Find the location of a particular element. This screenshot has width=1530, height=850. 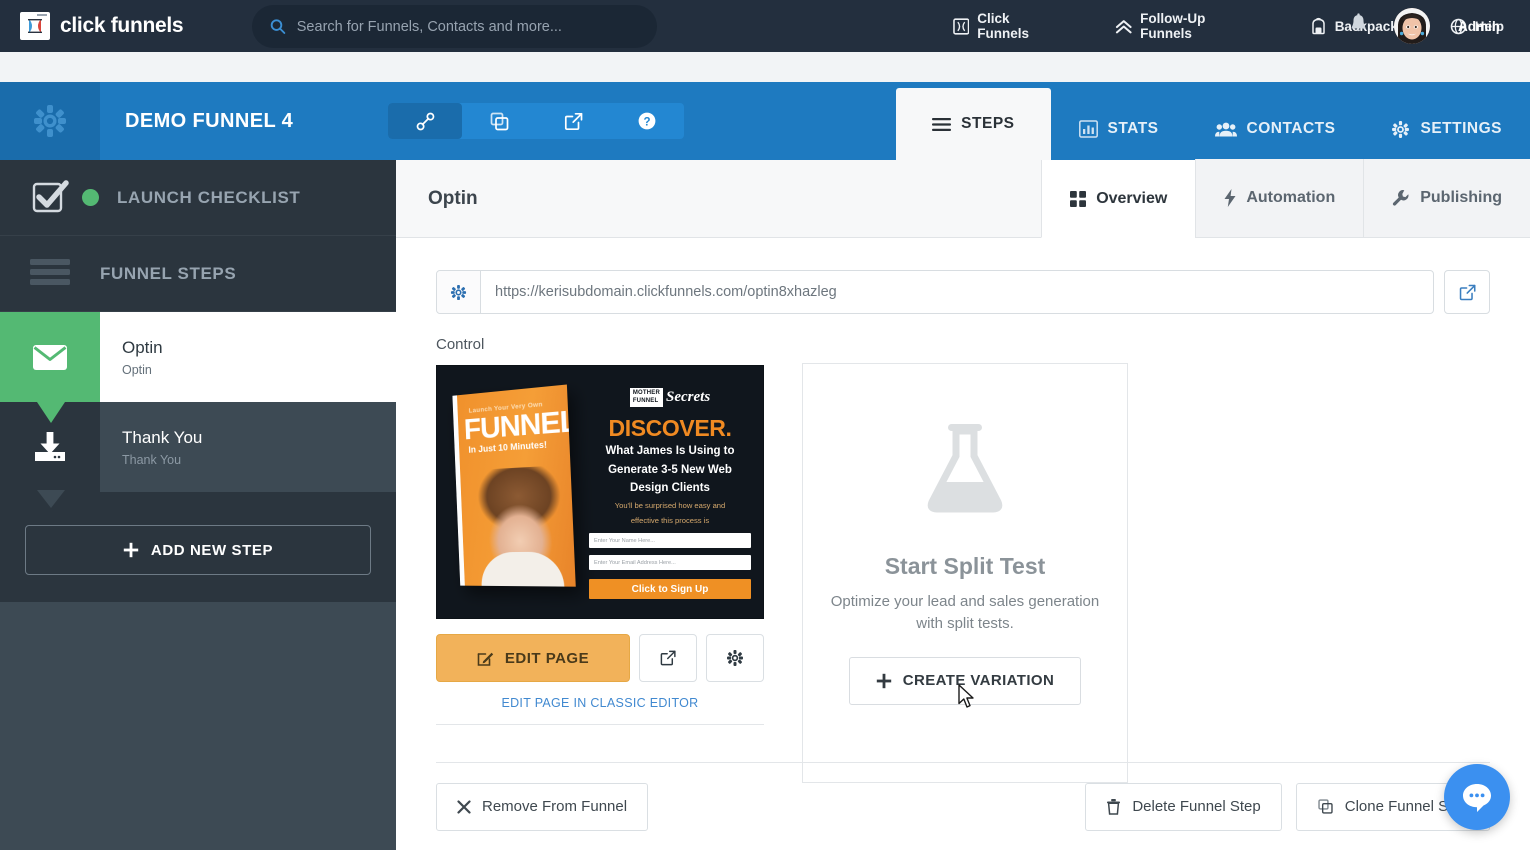

list-icon is located at coordinates (50, 271).